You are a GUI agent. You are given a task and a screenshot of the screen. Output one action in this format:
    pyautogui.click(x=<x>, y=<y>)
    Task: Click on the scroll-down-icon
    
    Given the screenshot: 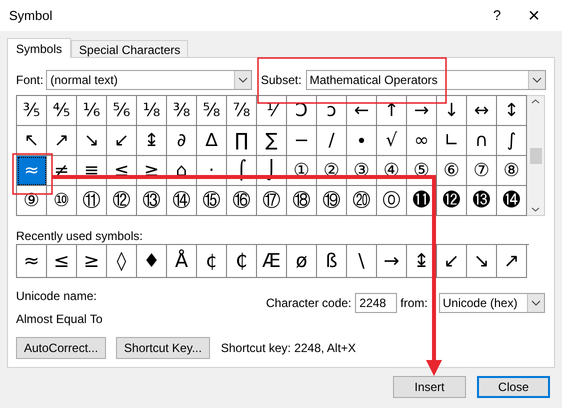 What is the action you would take?
    pyautogui.click(x=535, y=209)
    